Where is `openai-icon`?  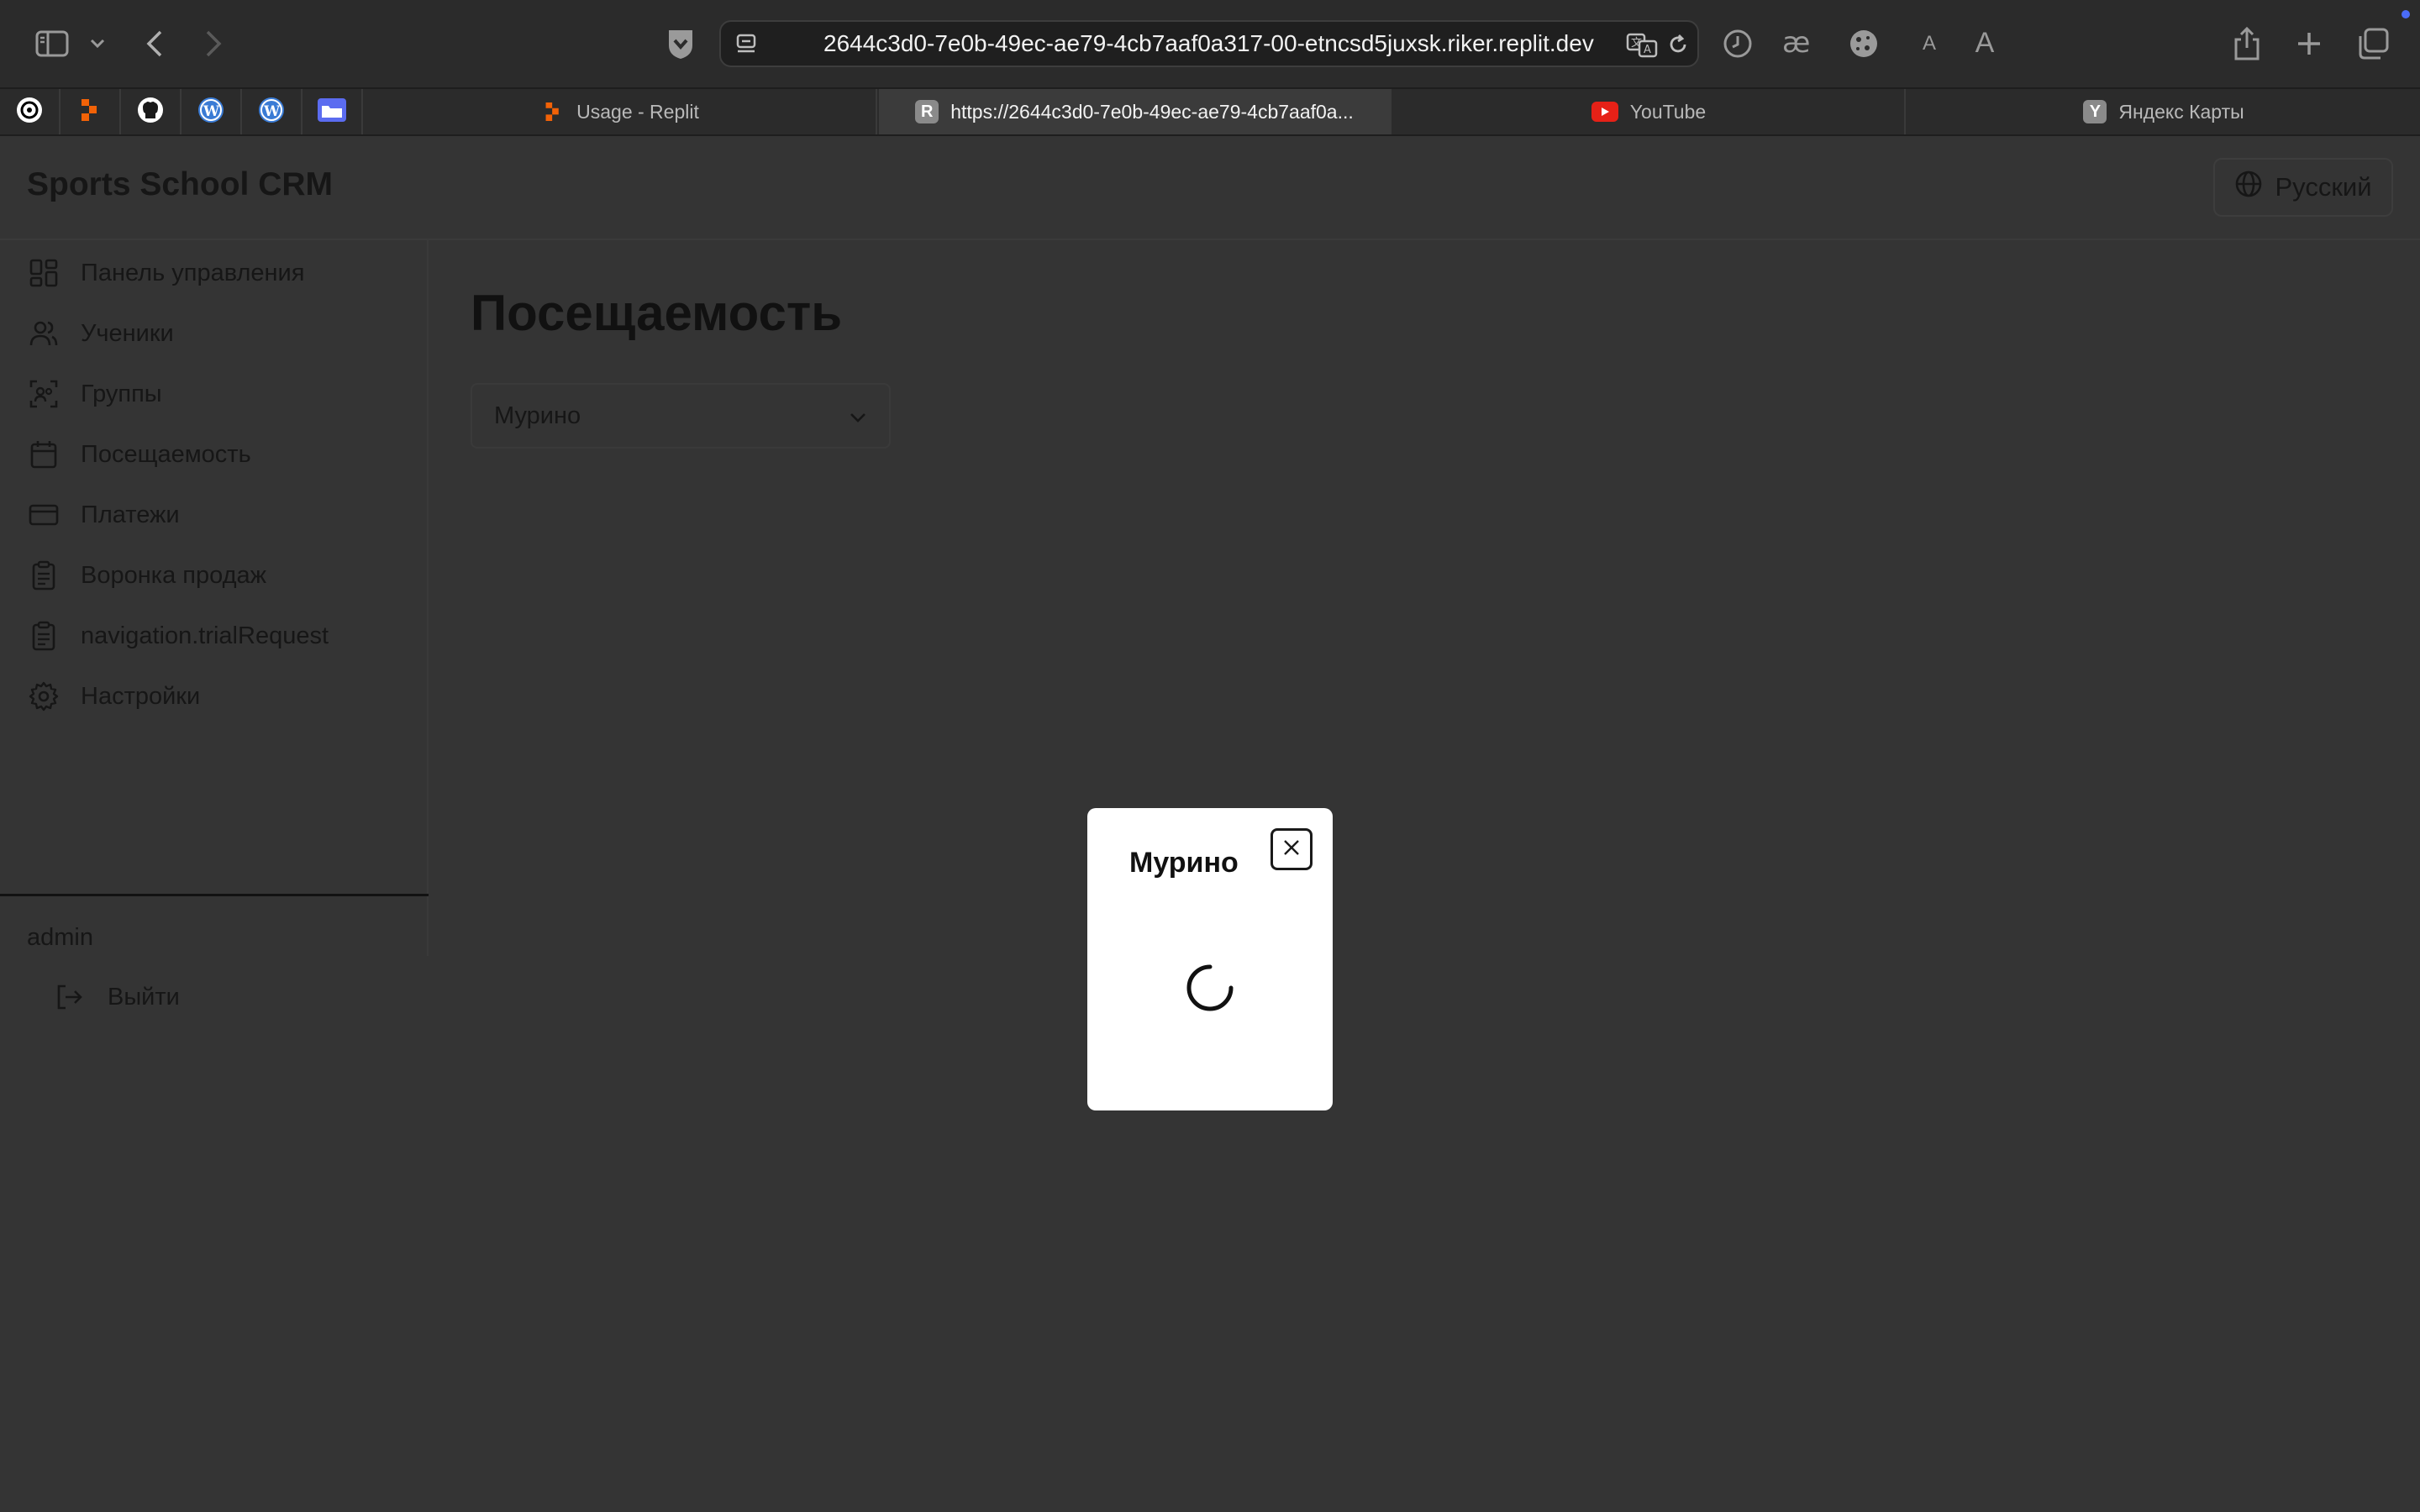
openai-icon is located at coordinates (29, 112).